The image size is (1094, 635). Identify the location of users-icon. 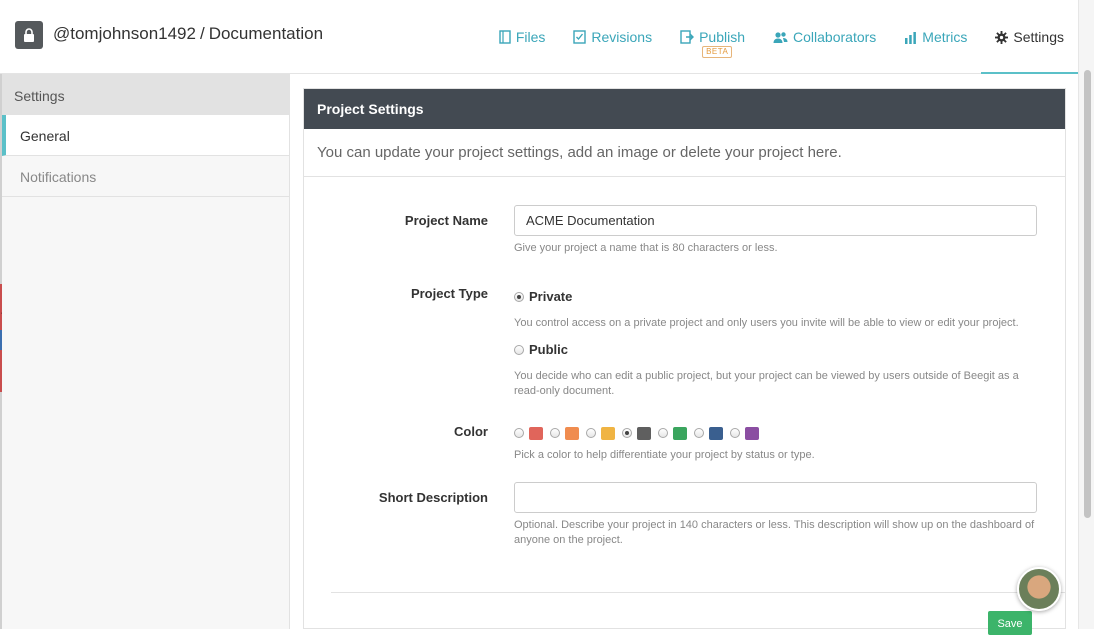
(780, 37).